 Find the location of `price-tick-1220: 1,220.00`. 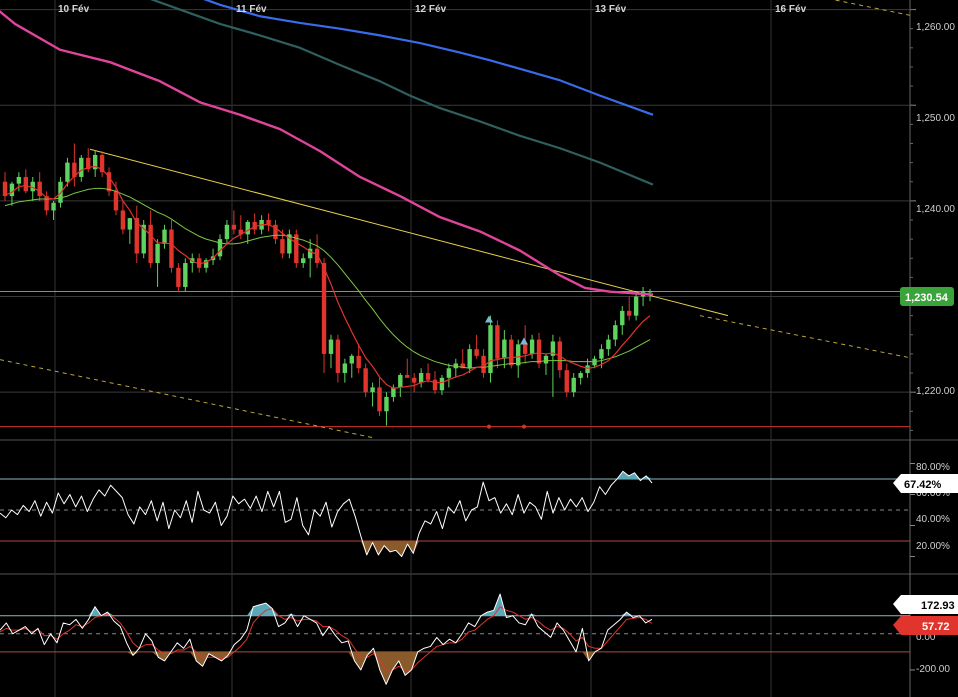

price-tick-1220: 1,220.00 is located at coordinates (935, 391).